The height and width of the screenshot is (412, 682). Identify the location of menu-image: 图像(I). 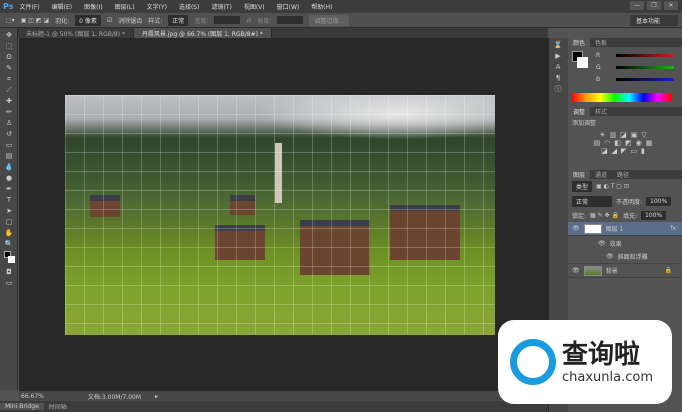
(93, 6).